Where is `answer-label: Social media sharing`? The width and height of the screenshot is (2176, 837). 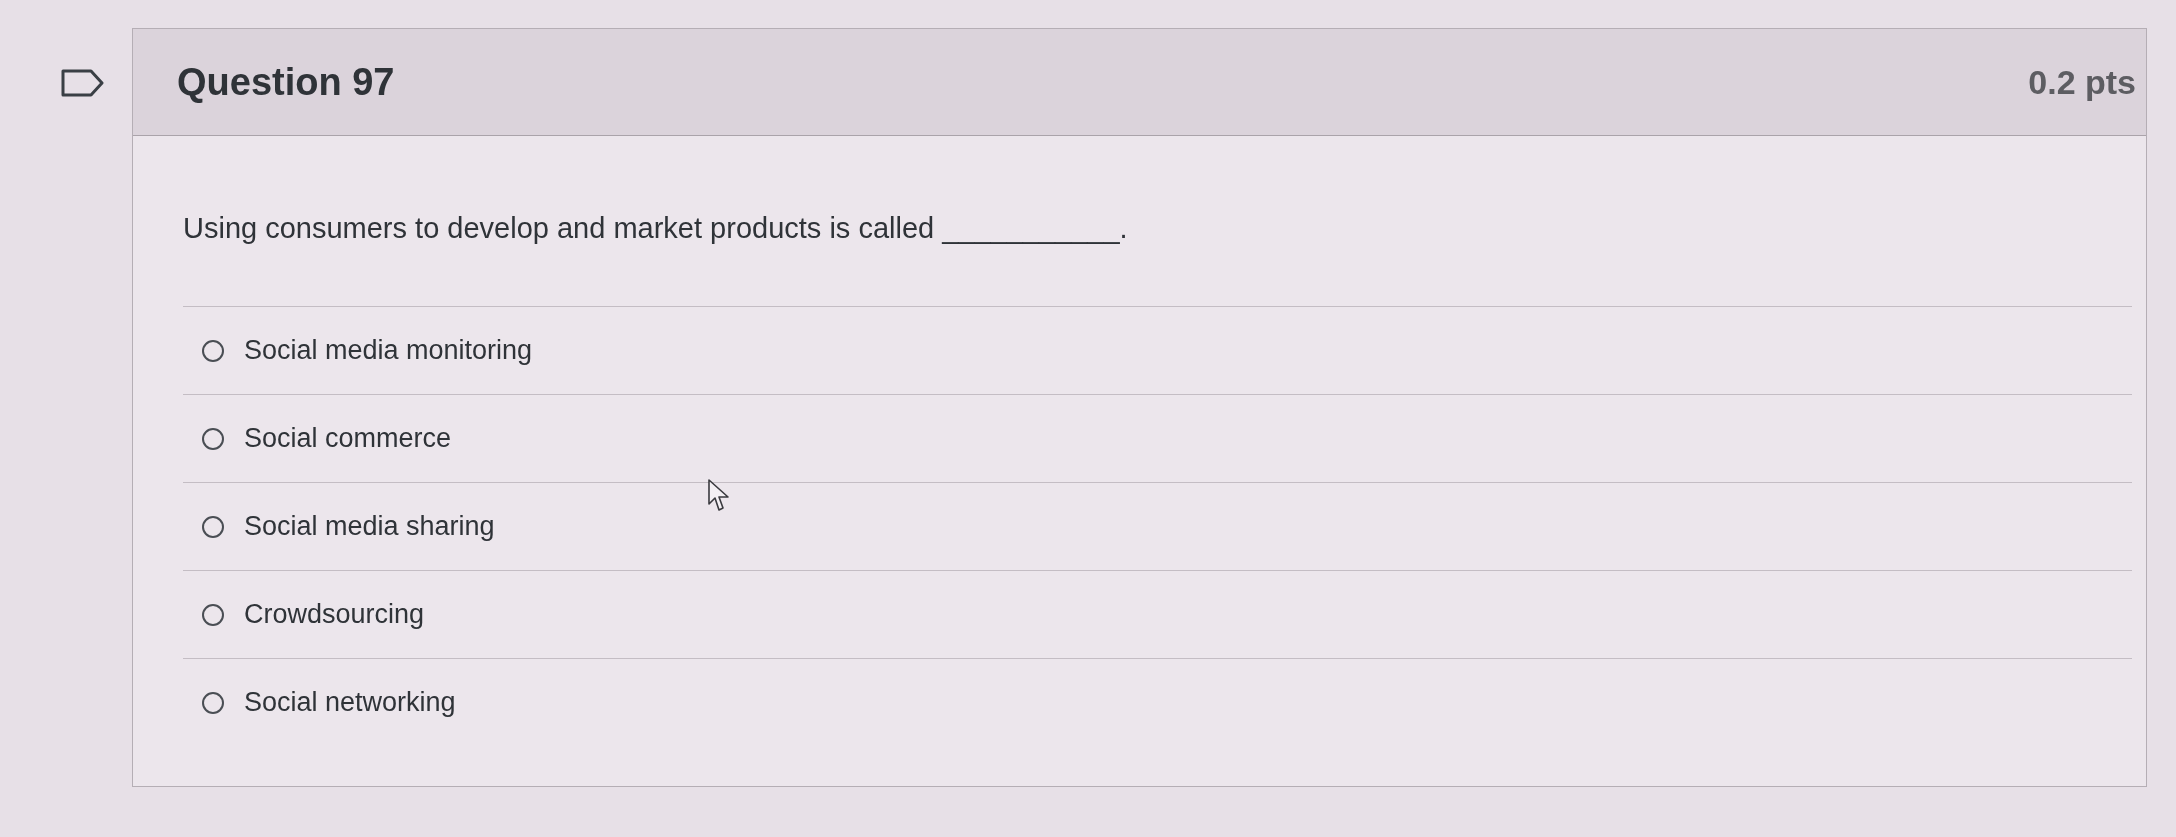 answer-label: Social media sharing is located at coordinates (369, 527).